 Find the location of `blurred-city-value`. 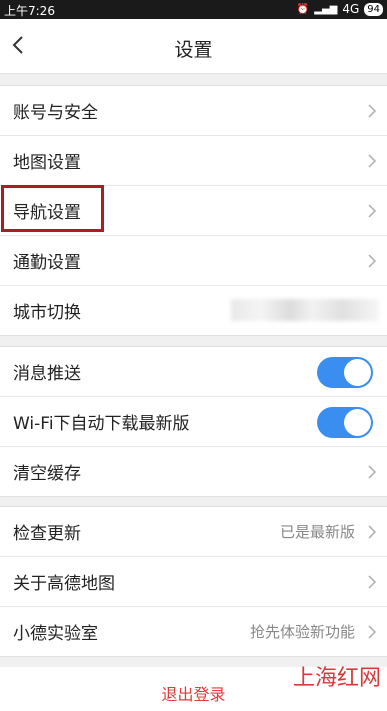

blurred-city-value is located at coordinates (305, 310).